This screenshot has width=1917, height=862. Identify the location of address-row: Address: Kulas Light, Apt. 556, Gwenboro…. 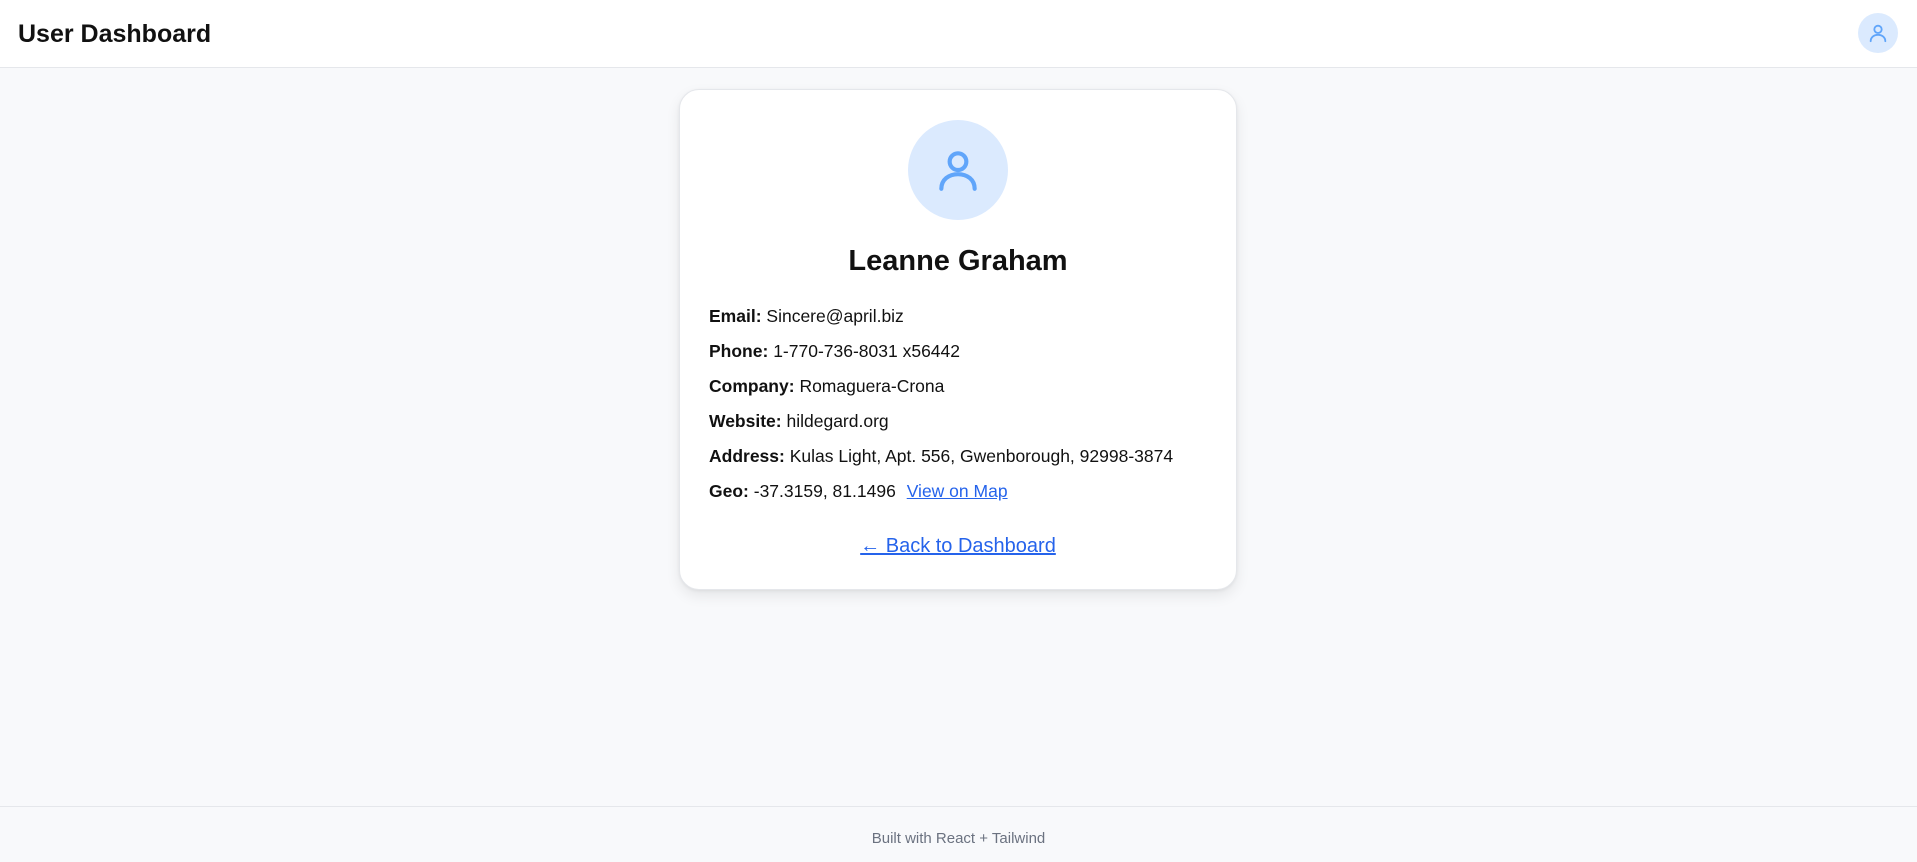
(964, 456).